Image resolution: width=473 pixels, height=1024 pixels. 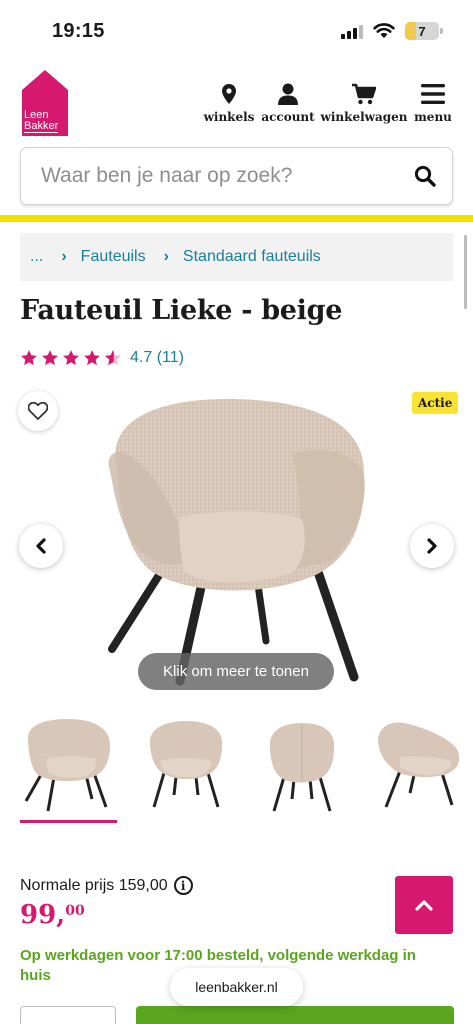 I want to click on nav-menu: menu, so click(x=433, y=102).